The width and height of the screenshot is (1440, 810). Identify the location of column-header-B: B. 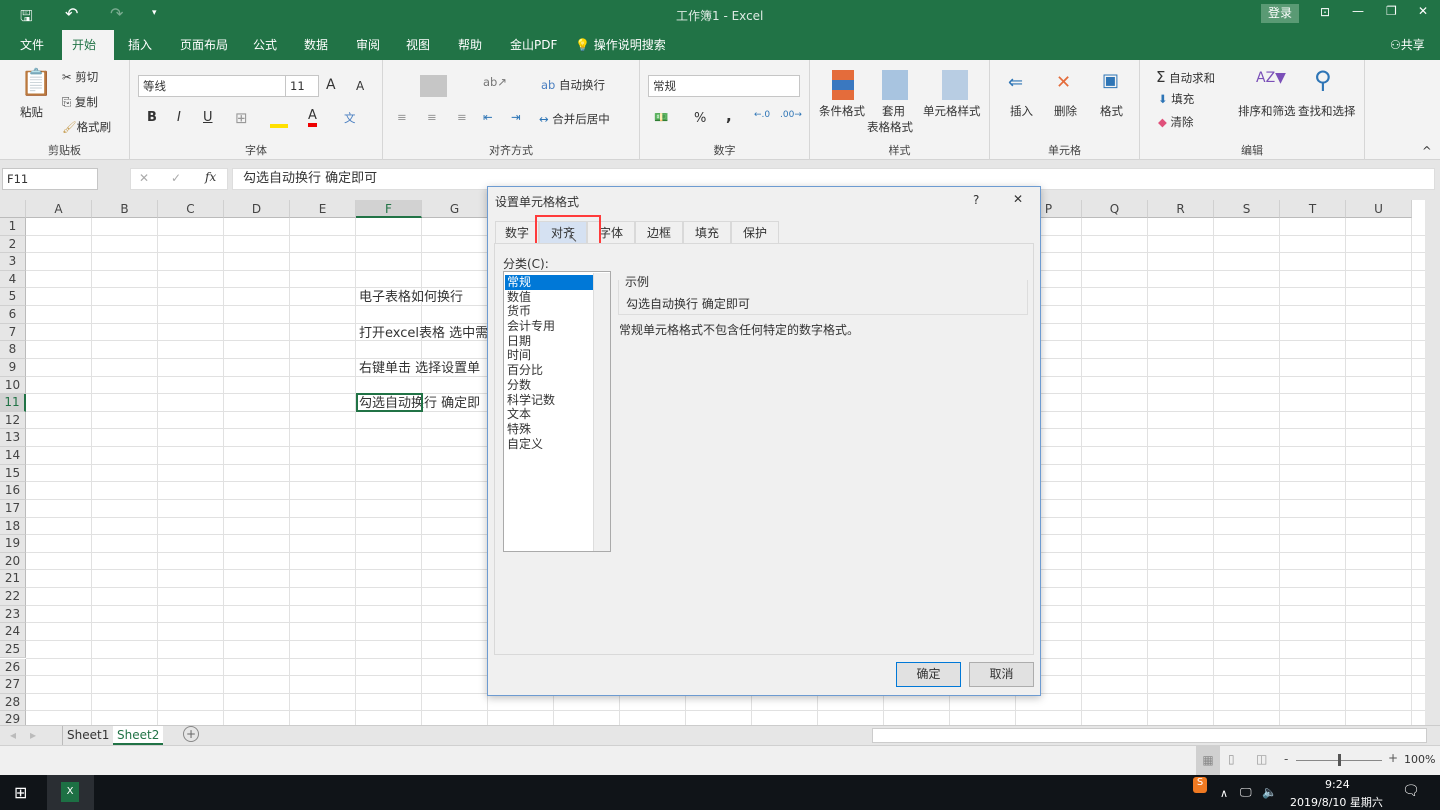
(125, 209).